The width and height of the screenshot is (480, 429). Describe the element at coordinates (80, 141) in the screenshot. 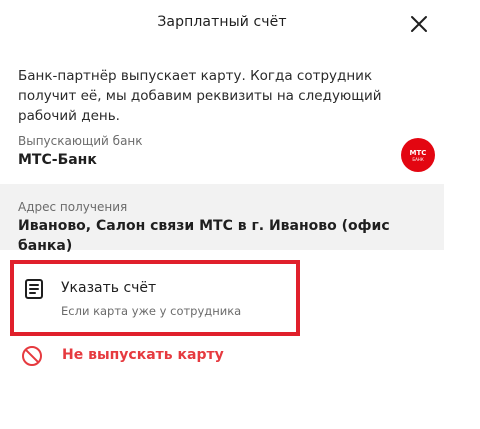

I see `issuing-bank-label: Выпускающий банк` at that location.